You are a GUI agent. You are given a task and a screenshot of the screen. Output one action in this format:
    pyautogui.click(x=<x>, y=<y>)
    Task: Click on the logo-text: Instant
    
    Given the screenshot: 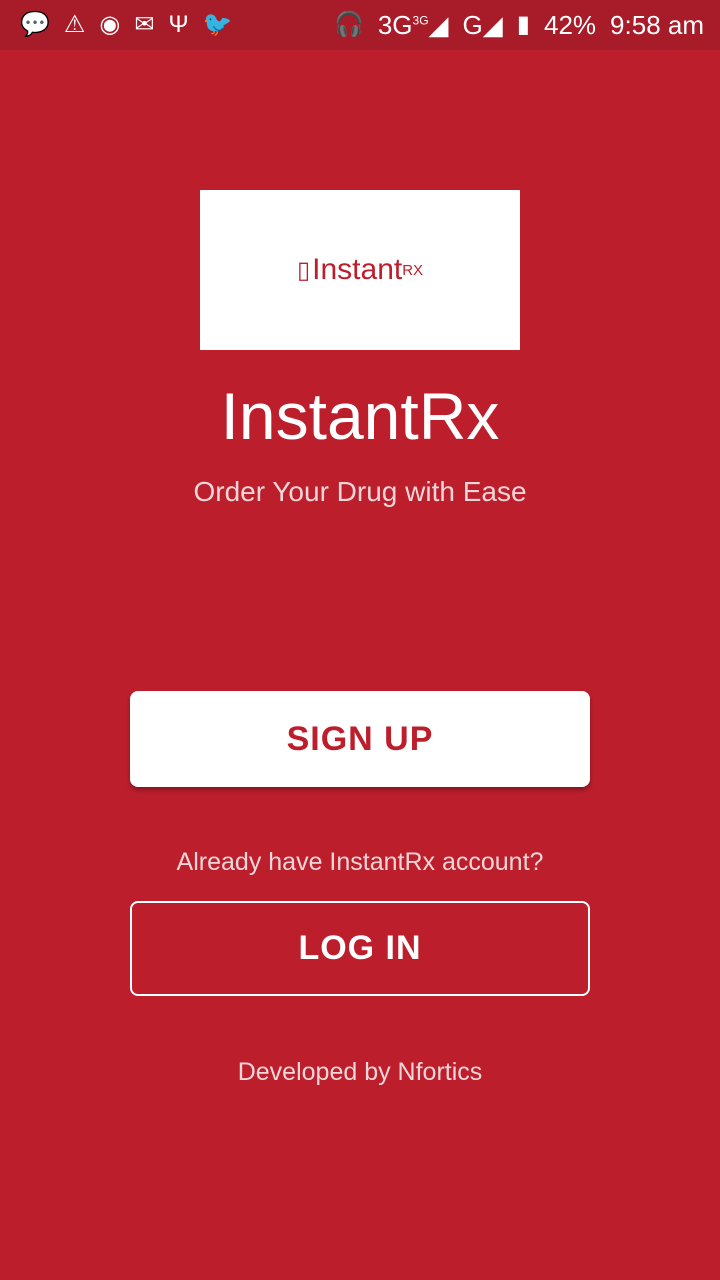 What is the action you would take?
    pyautogui.click(x=357, y=269)
    